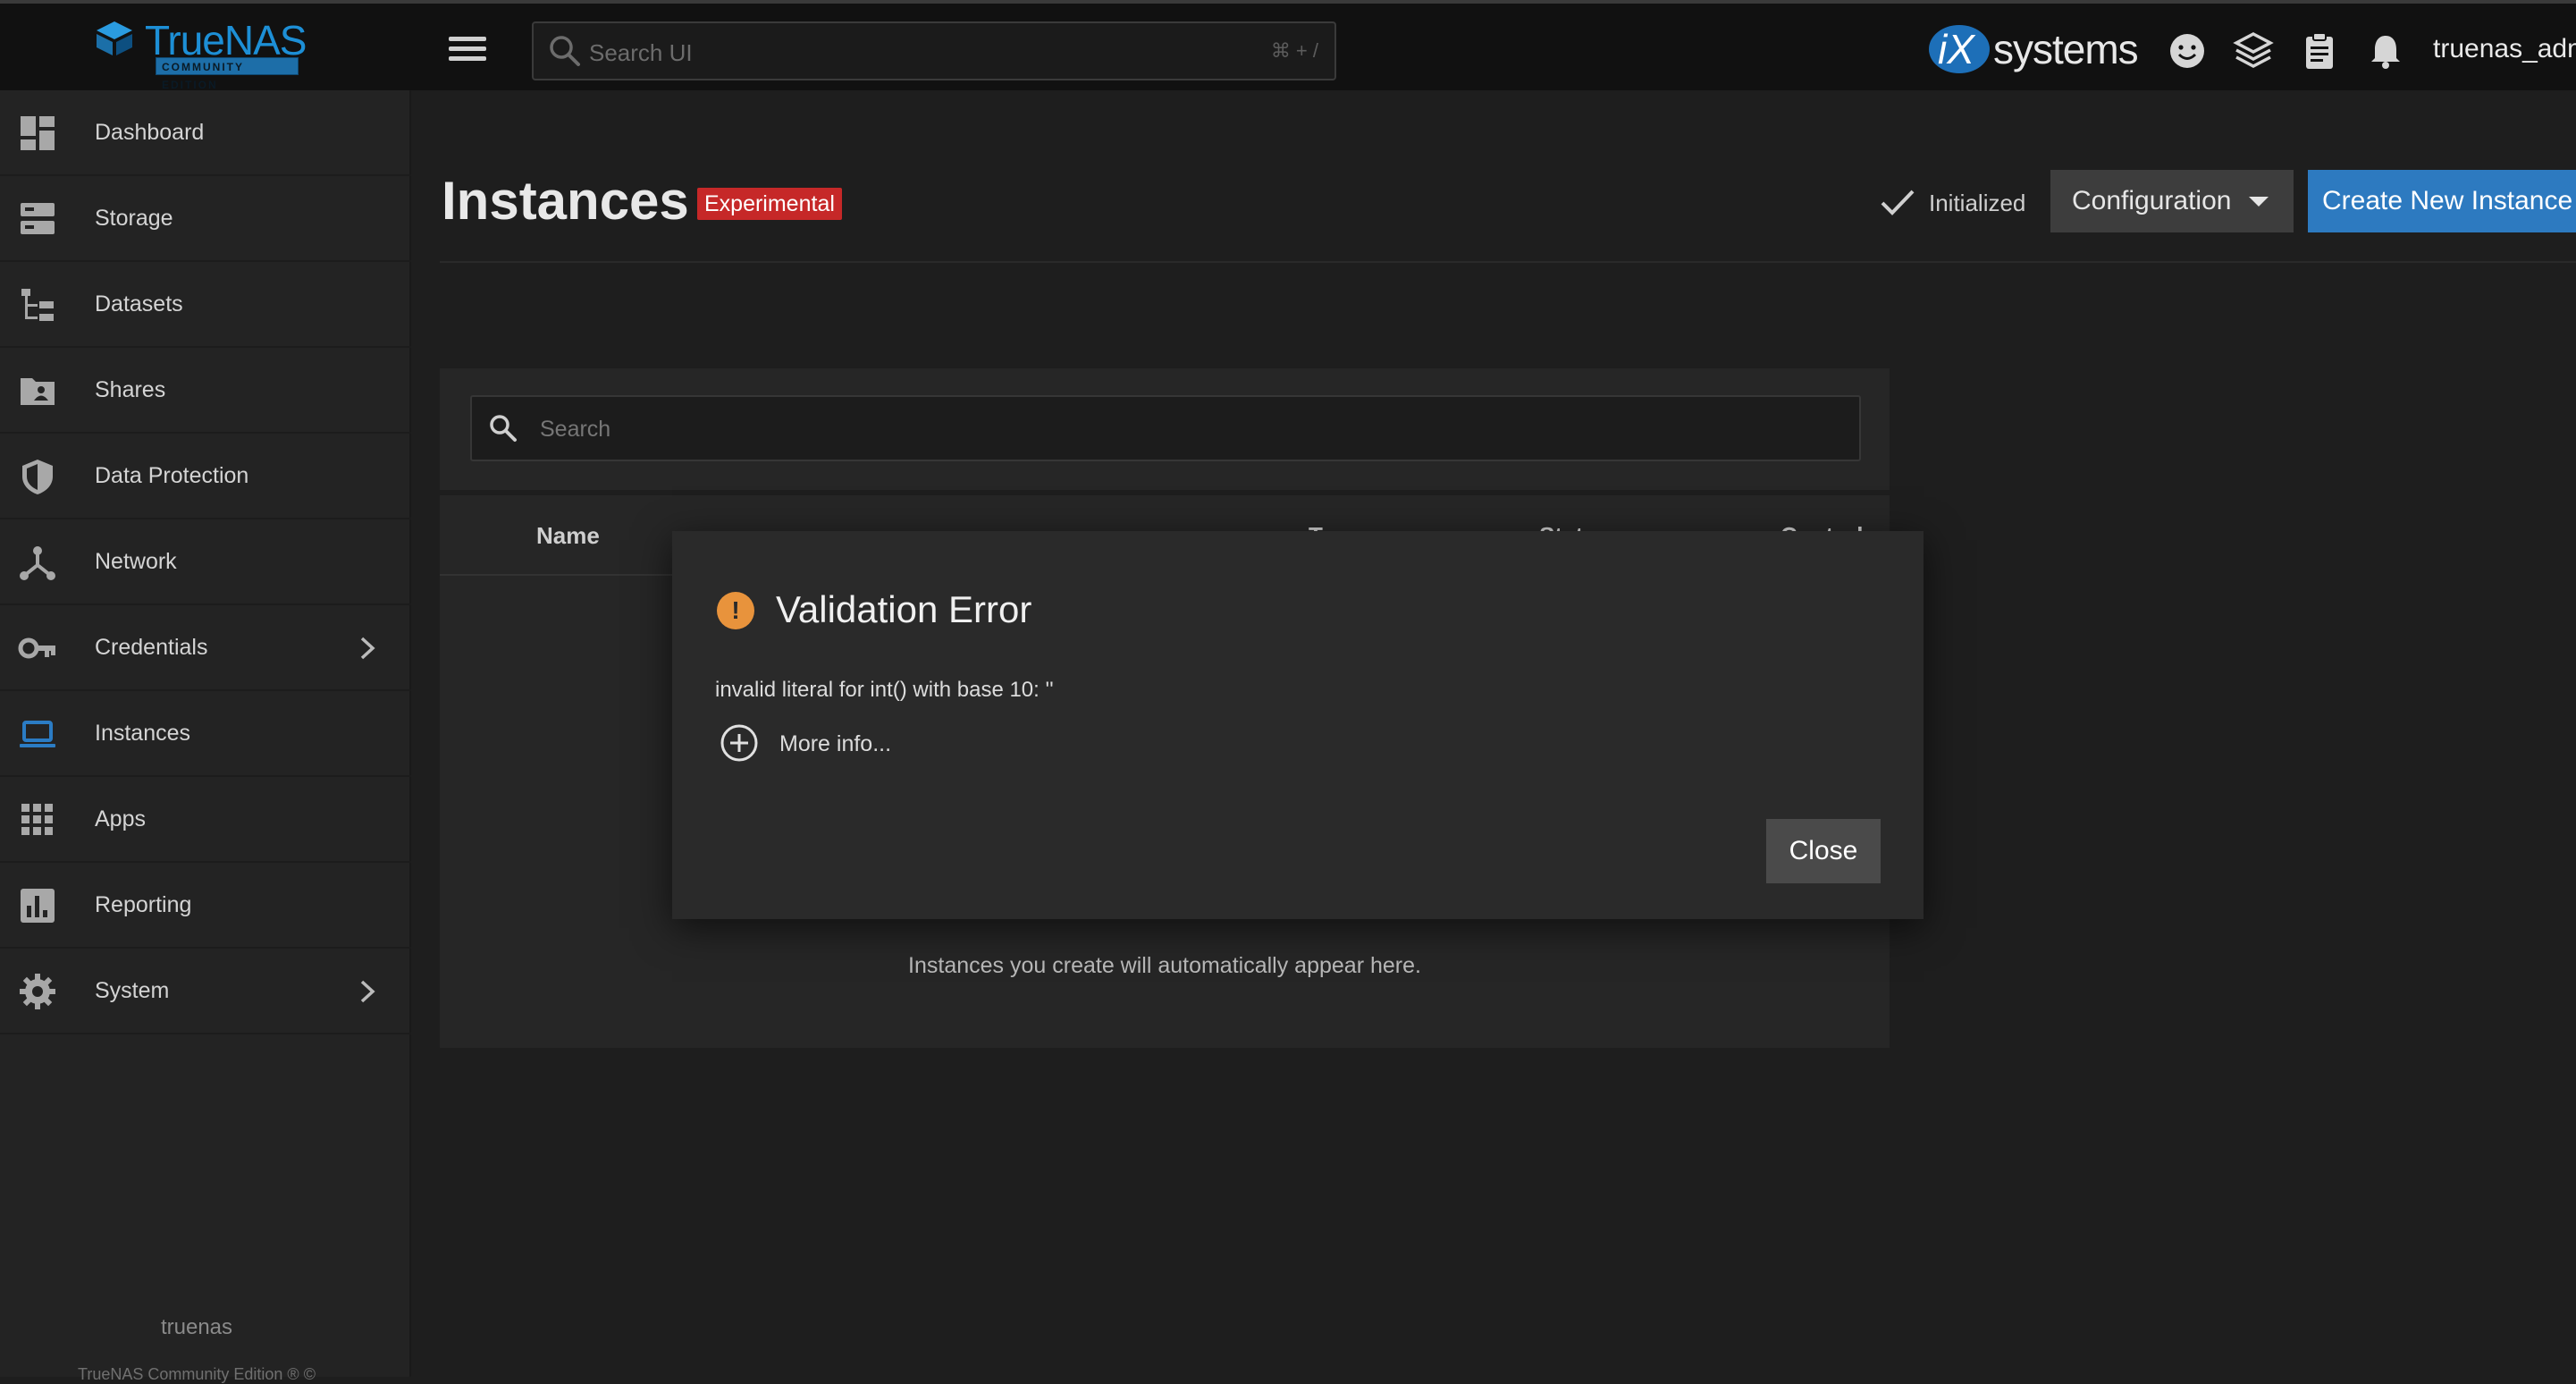 Image resolution: width=2576 pixels, height=1384 pixels. I want to click on sidebar-item-label: Datasets, so click(139, 304).